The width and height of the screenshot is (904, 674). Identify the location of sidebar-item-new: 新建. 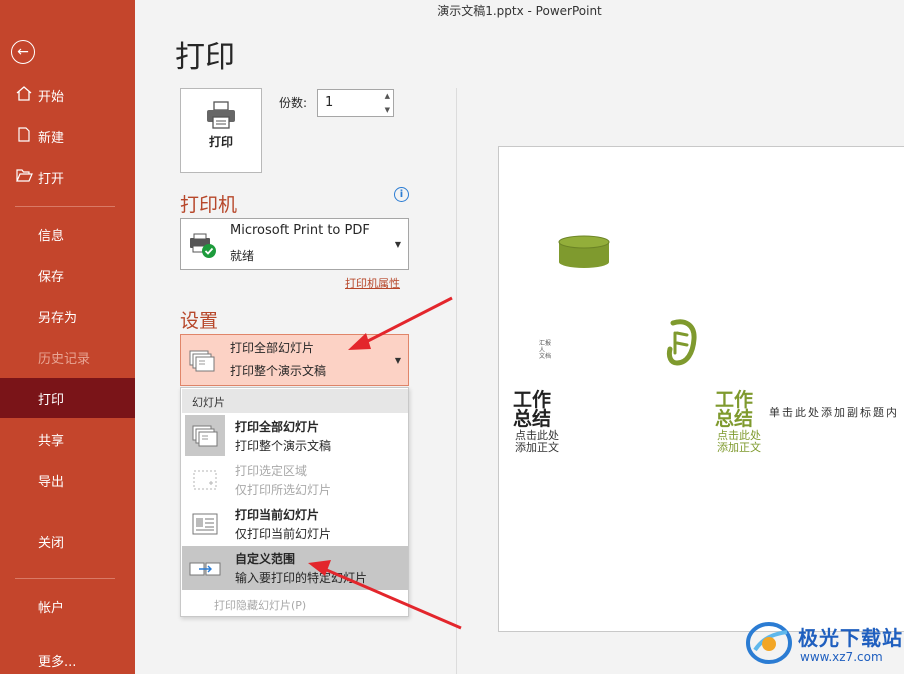
(67, 136).